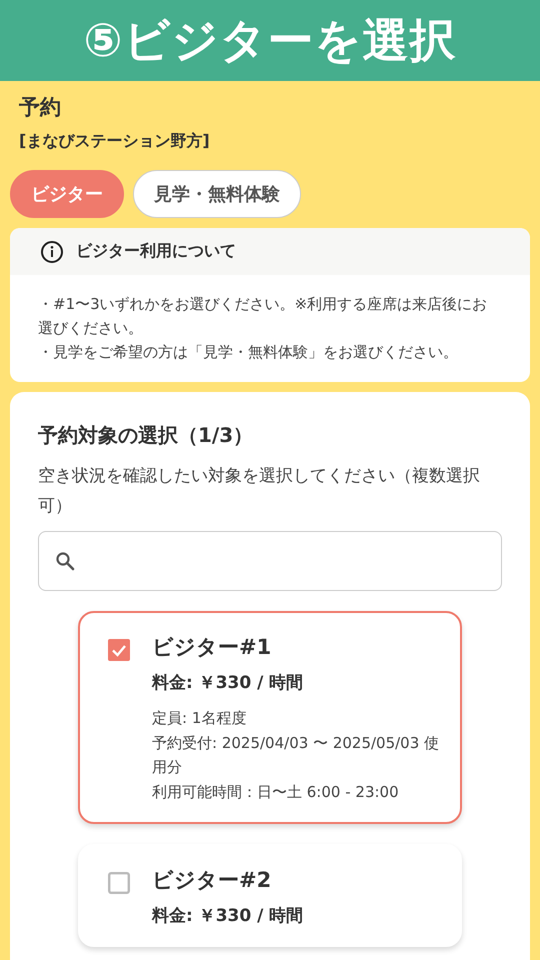 The image size is (540, 960). What do you see at coordinates (248, 352) in the screenshot?
I see `notice-text: ・見学をご希望の方は「見学・無料体験」をお選びください。` at bounding box center [248, 352].